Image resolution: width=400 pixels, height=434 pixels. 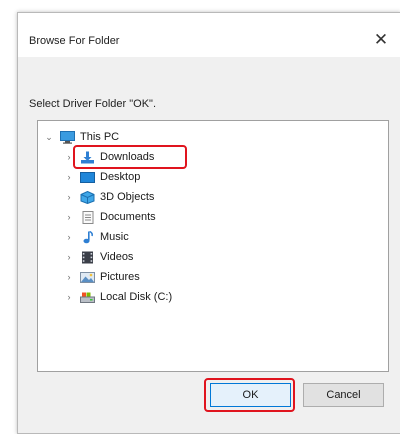 What do you see at coordinates (127, 157) in the screenshot?
I see `tree-node-label: Downloads` at bounding box center [127, 157].